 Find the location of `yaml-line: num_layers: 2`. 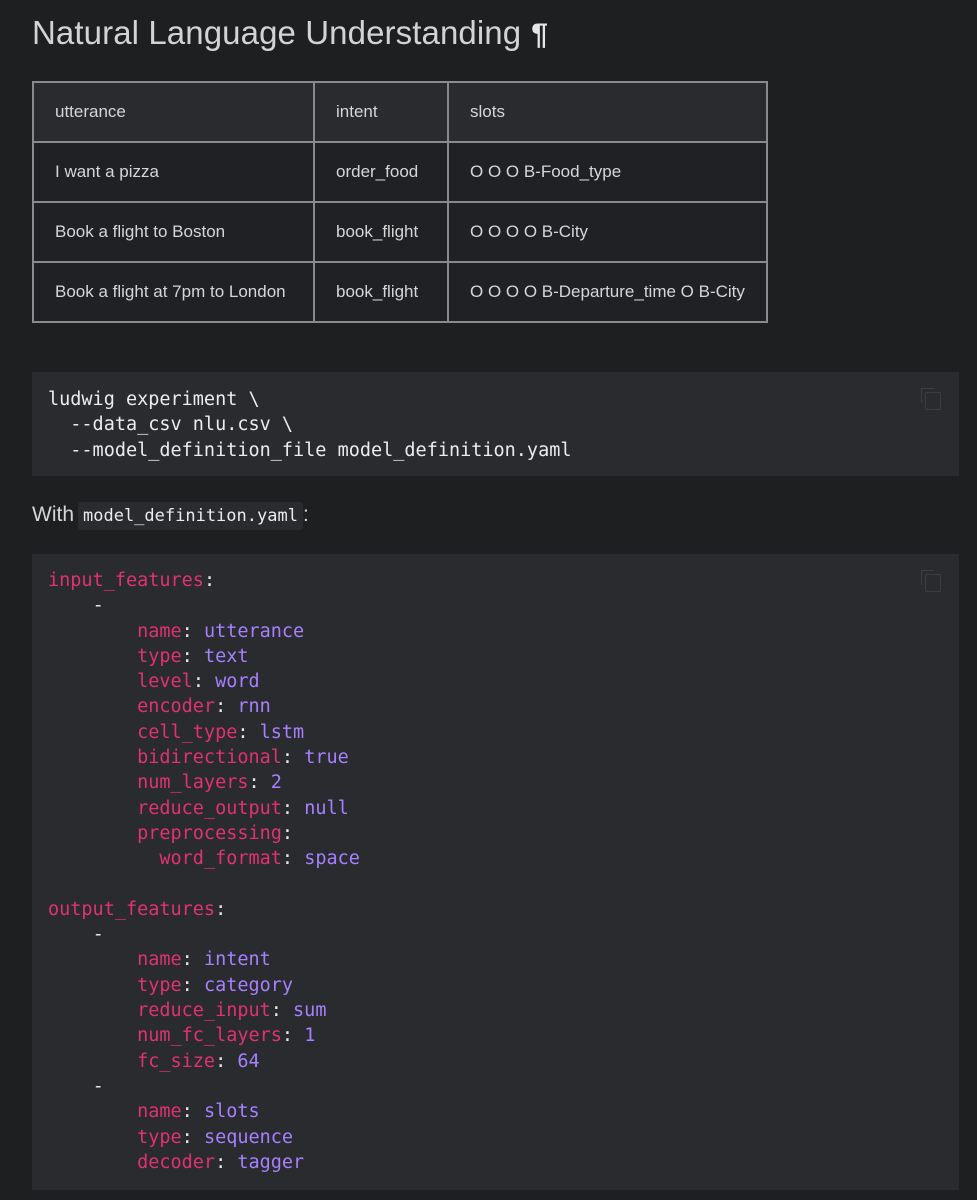

yaml-line: num_layers: 2 is located at coordinates (165, 782).